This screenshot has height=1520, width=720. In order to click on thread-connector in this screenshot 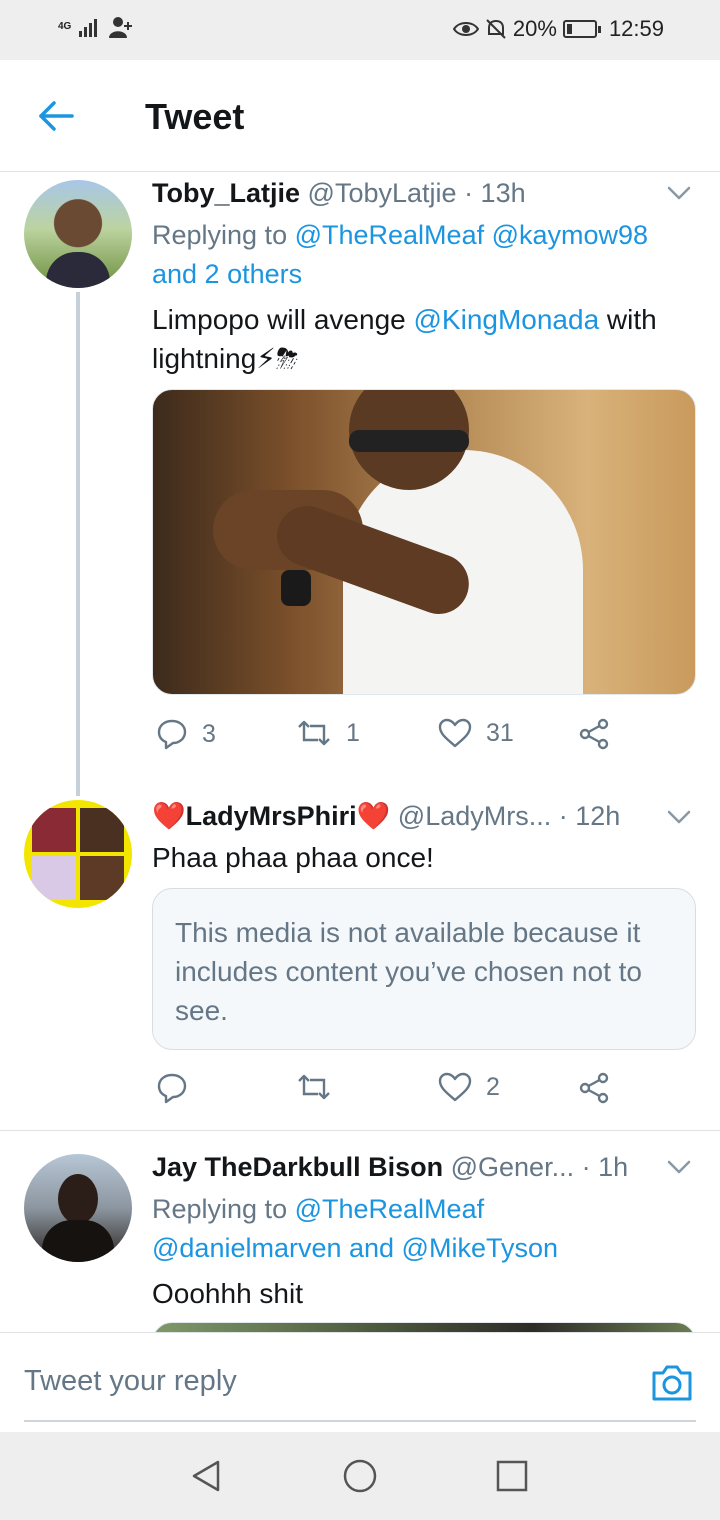, I will do `click(78, 544)`.